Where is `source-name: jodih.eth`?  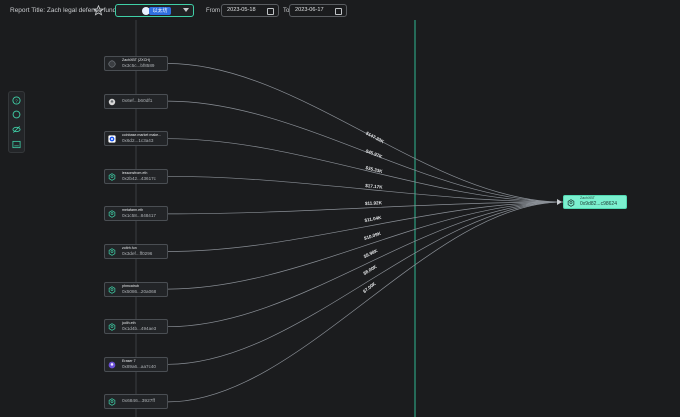
source-name: jodih.eth is located at coordinates (129, 323).